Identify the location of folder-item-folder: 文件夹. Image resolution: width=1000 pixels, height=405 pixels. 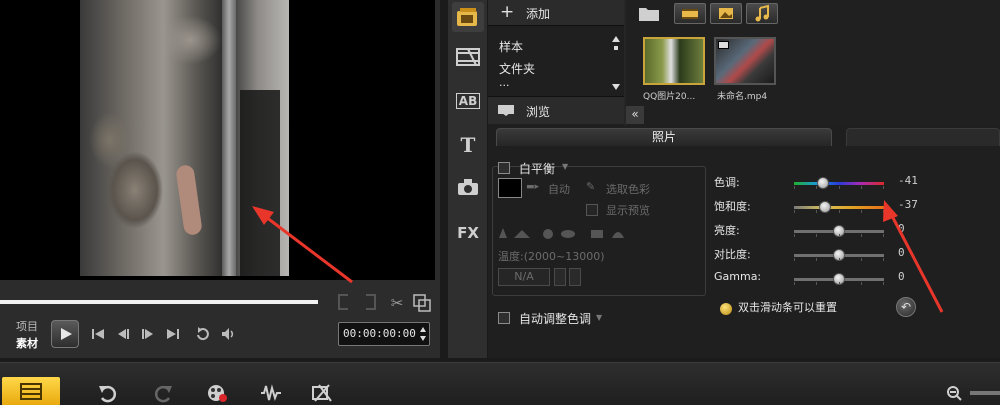
(517, 68).